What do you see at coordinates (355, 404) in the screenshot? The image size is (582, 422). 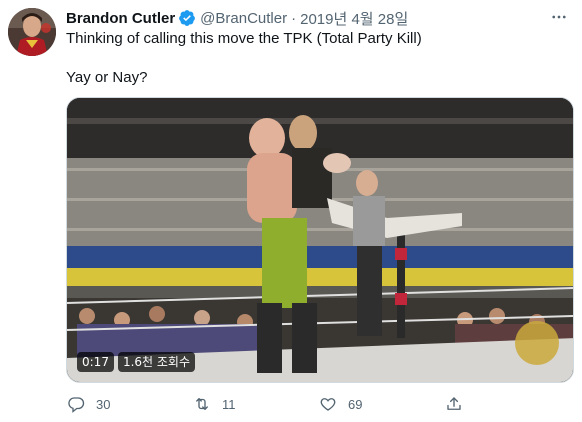 I see `like-count: 69` at bounding box center [355, 404].